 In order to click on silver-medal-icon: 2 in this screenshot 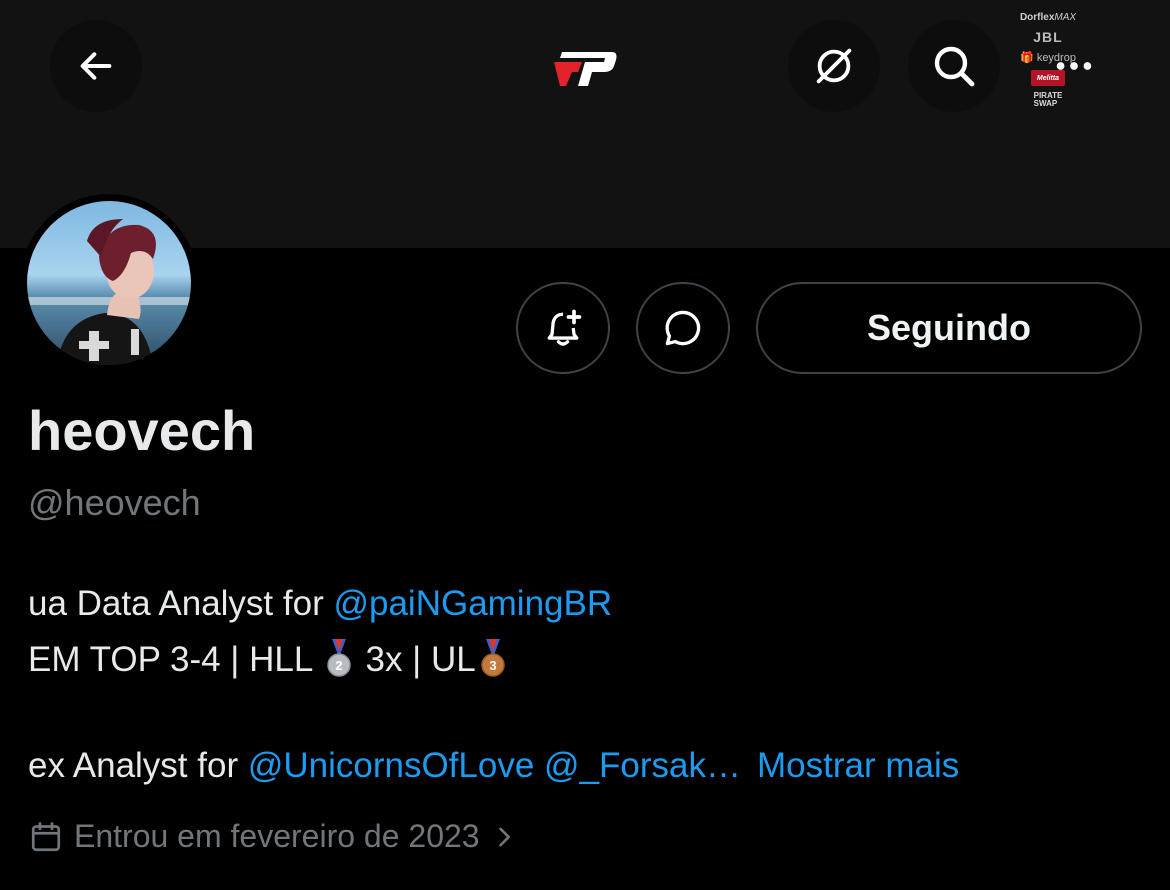, I will do `click(339, 658)`.